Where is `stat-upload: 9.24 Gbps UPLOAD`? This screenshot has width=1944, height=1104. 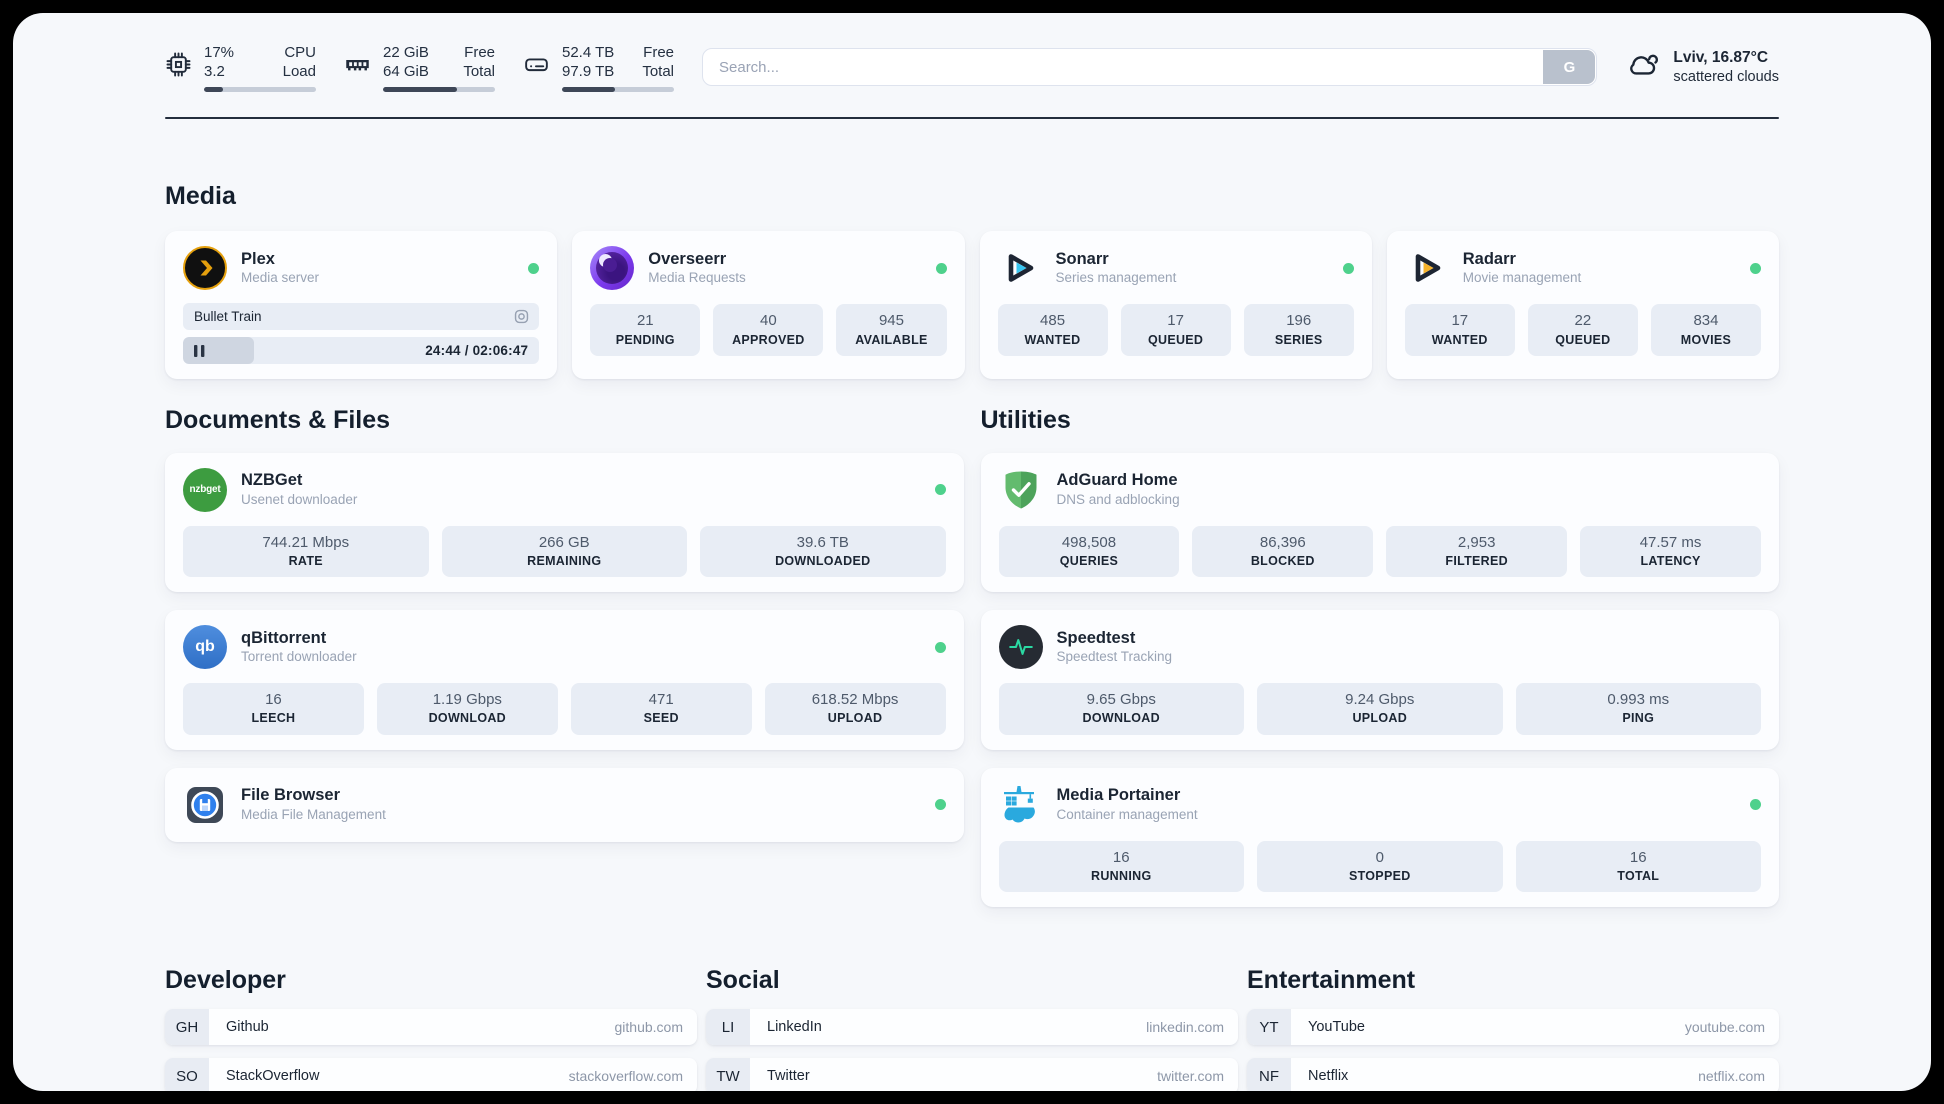 stat-upload: 9.24 Gbps UPLOAD is located at coordinates (1380, 709).